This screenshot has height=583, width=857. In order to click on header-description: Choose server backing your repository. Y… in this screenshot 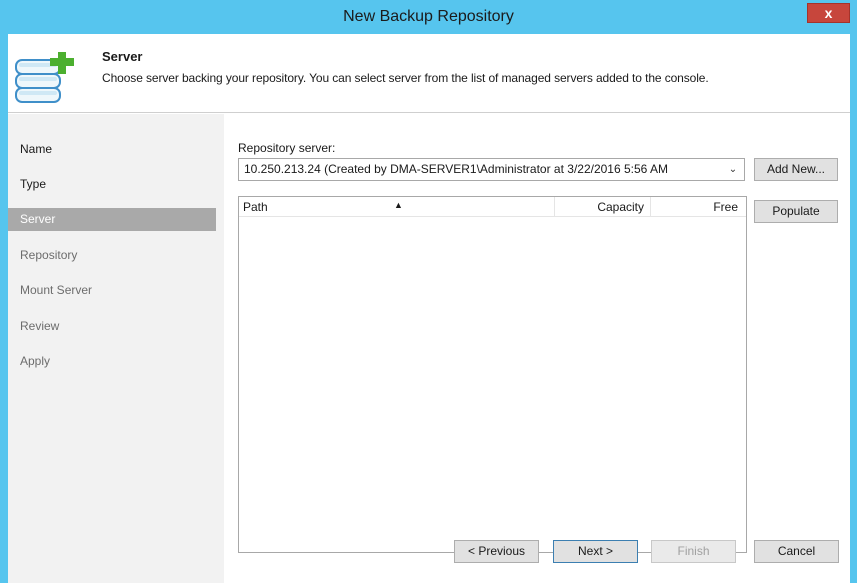, I will do `click(405, 78)`.